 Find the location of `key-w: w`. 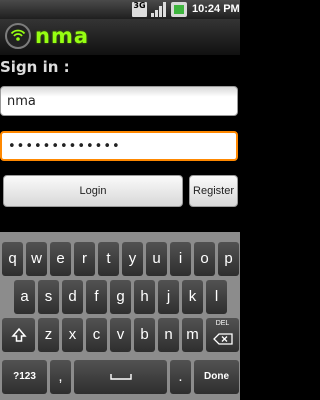

key-w: w is located at coordinates (36, 259).